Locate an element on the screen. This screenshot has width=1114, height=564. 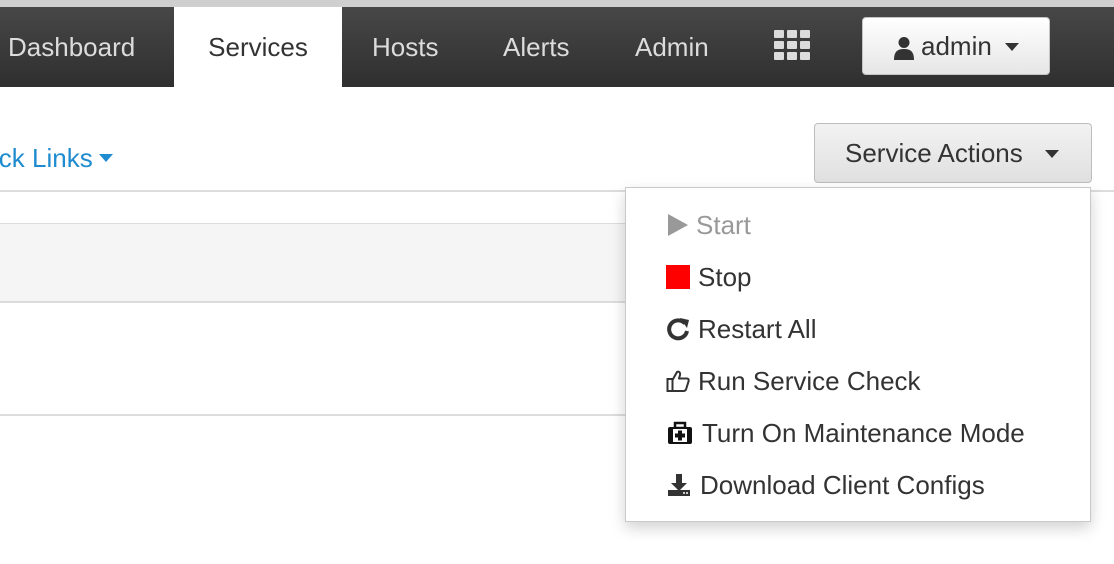
menu-item-run-service-check: Run Service Check is located at coordinates (858, 382).